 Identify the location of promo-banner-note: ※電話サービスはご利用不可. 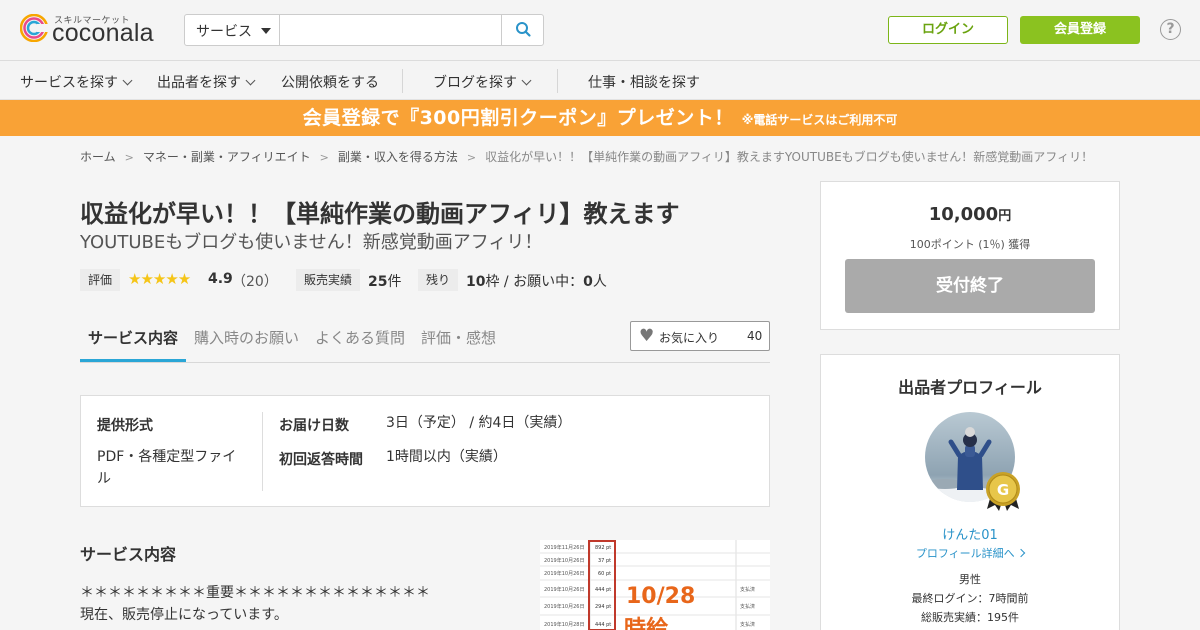
(819, 120).